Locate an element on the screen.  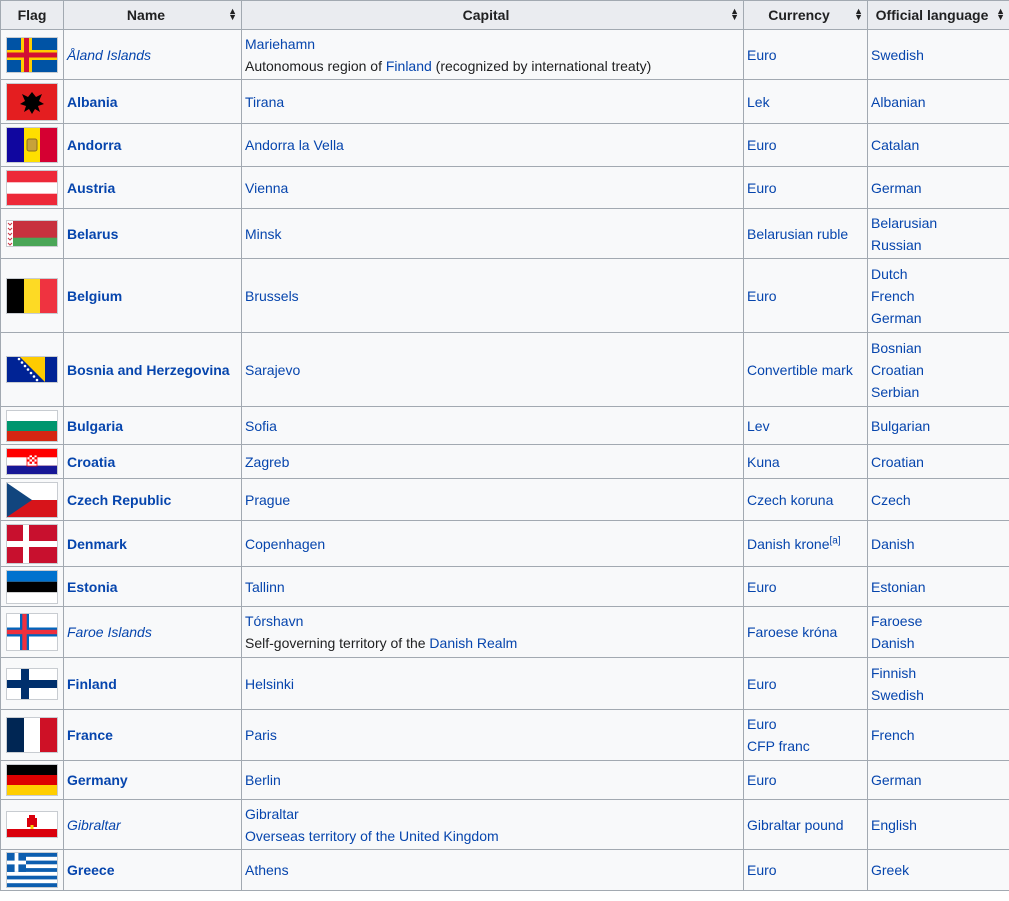
aland-flag is located at coordinates (32, 54).